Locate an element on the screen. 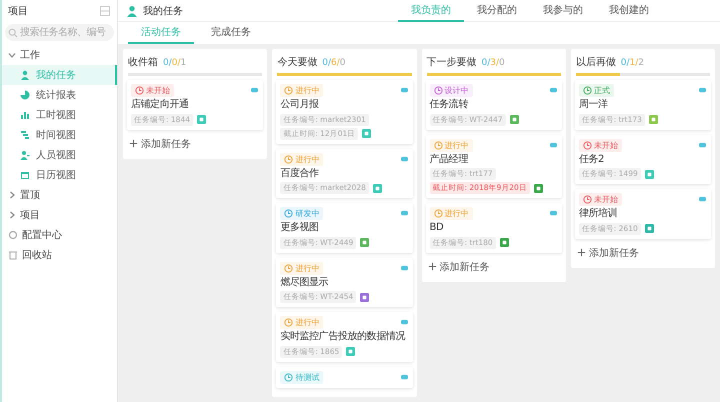 The image size is (720, 402). column-title: 今天要做 is located at coordinates (297, 62).